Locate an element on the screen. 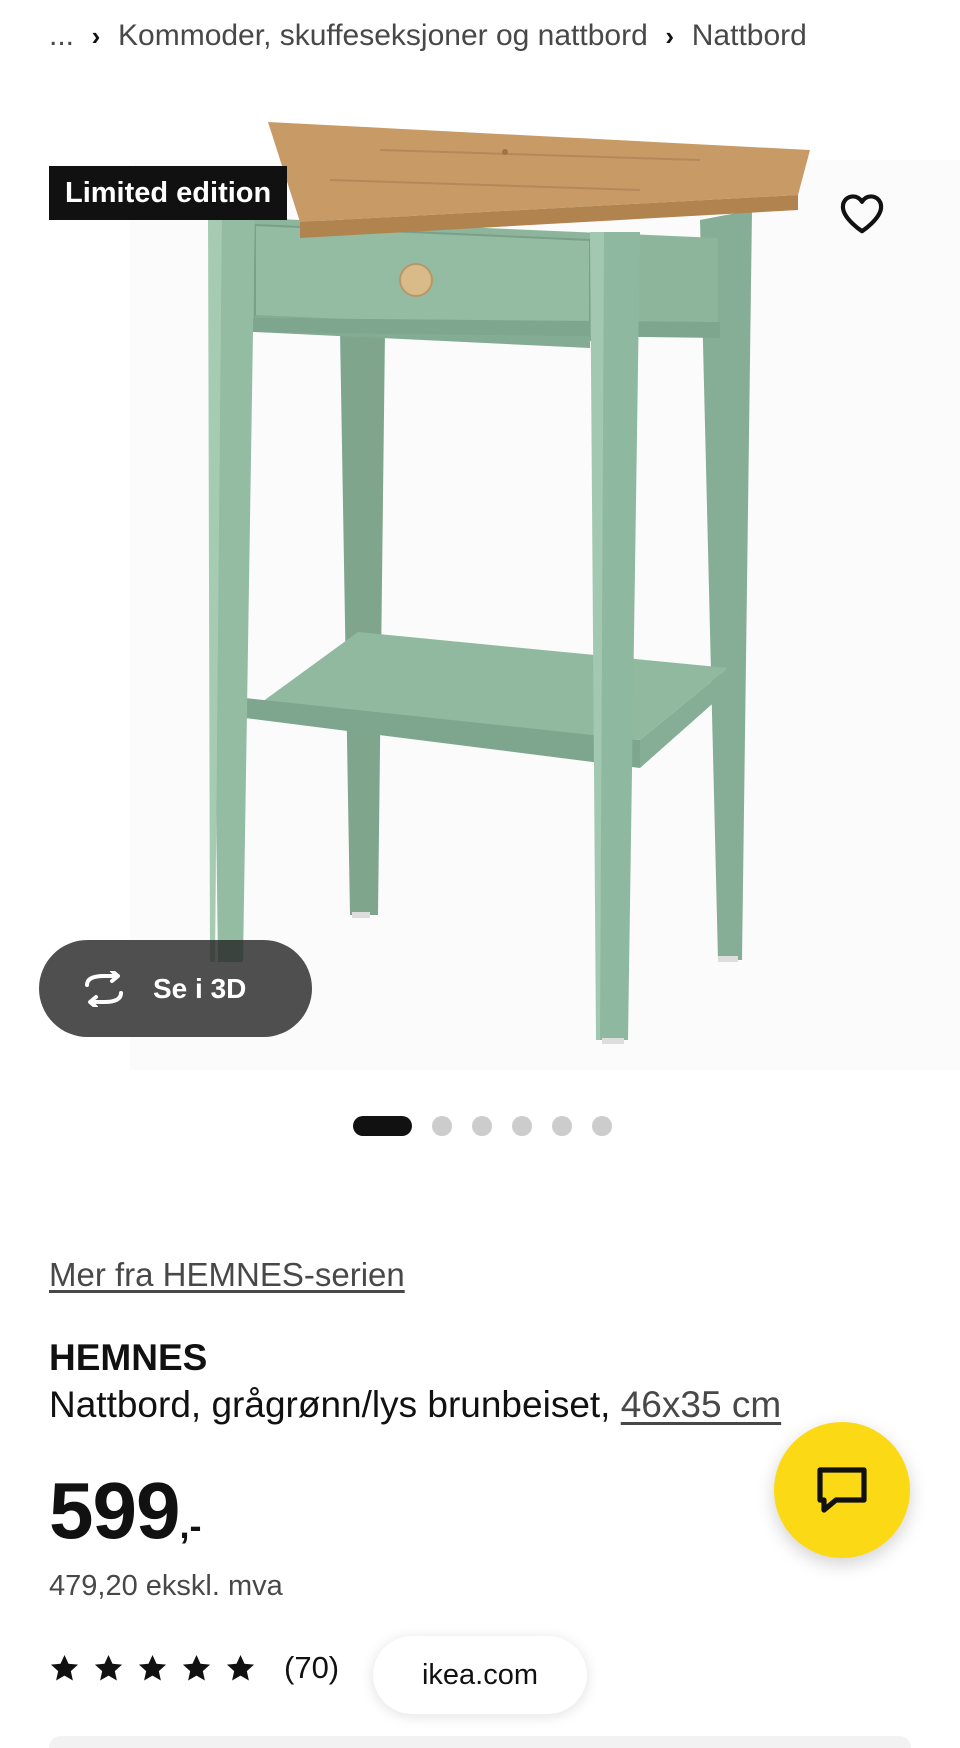 The width and height of the screenshot is (960, 1748). price-ex-vat: 479,20 ekskl. mva is located at coordinates (166, 1586).